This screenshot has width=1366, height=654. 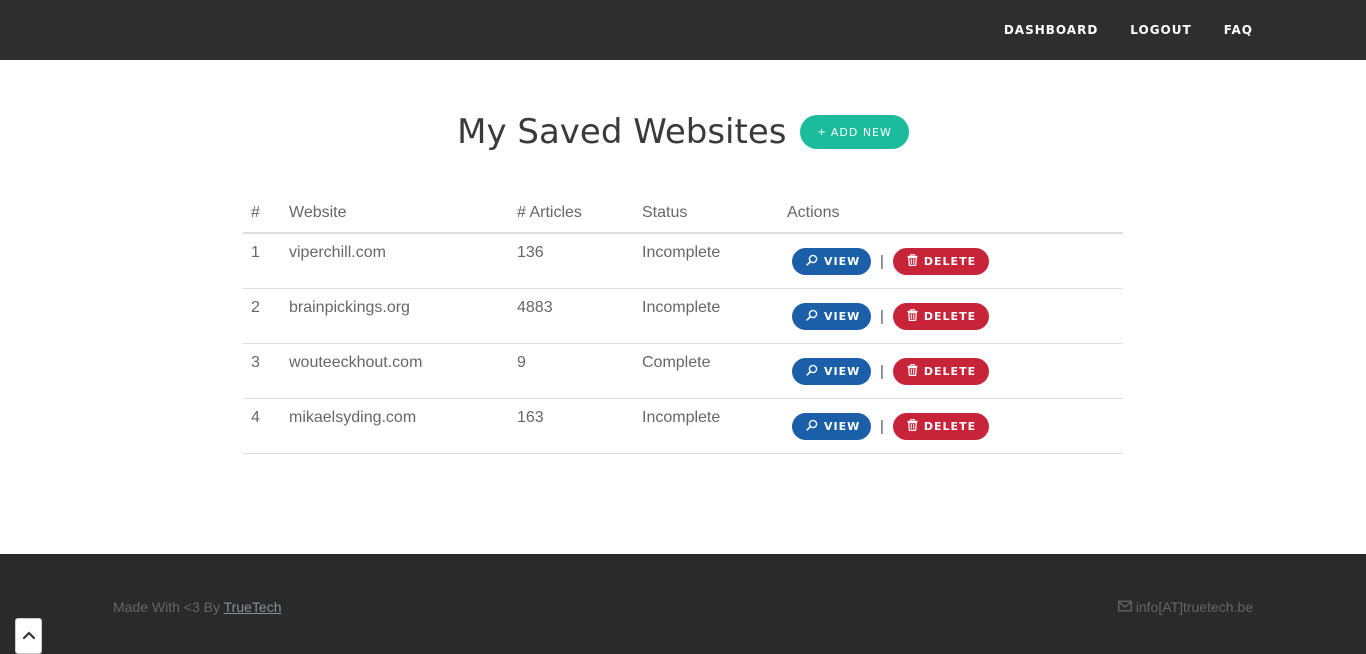 What do you see at coordinates (1238, 30) in the screenshot?
I see `nav-link-faq: FAQ` at bounding box center [1238, 30].